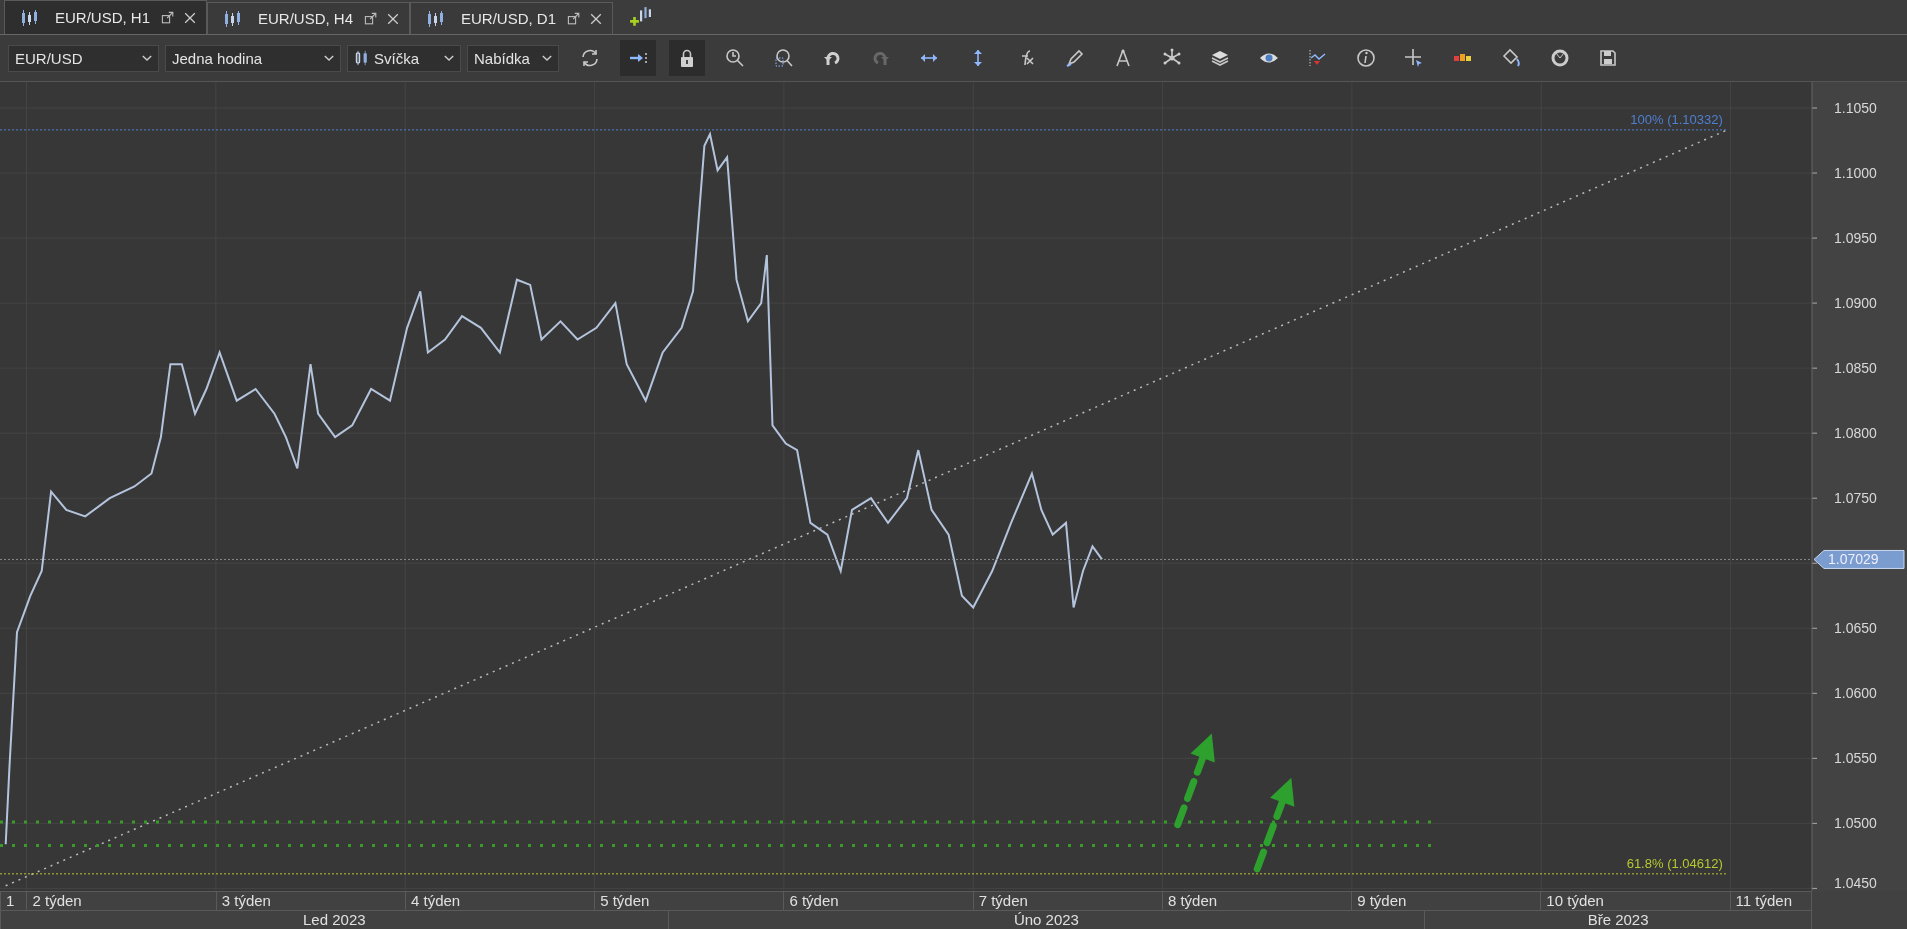 This screenshot has width=1907, height=929. Describe the element at coordinates (1256, 901) in the screenshot. I see `week-label: 8 týden` at that location.